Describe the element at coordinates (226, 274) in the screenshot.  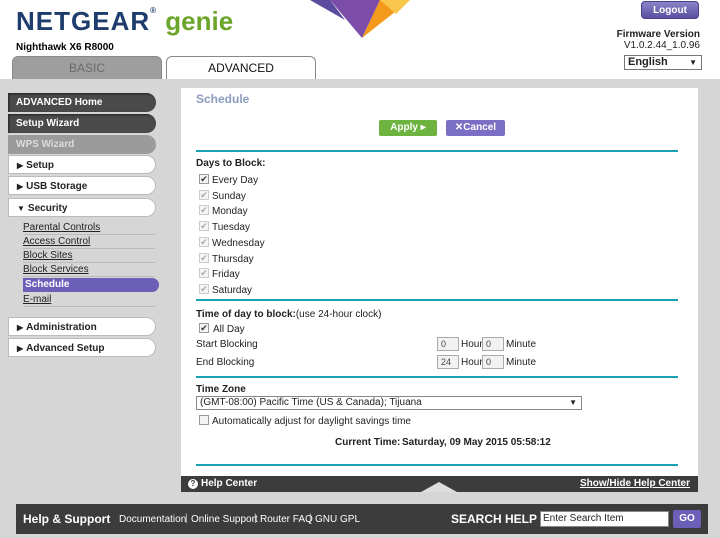
I see `day-label: Friday` at that location.